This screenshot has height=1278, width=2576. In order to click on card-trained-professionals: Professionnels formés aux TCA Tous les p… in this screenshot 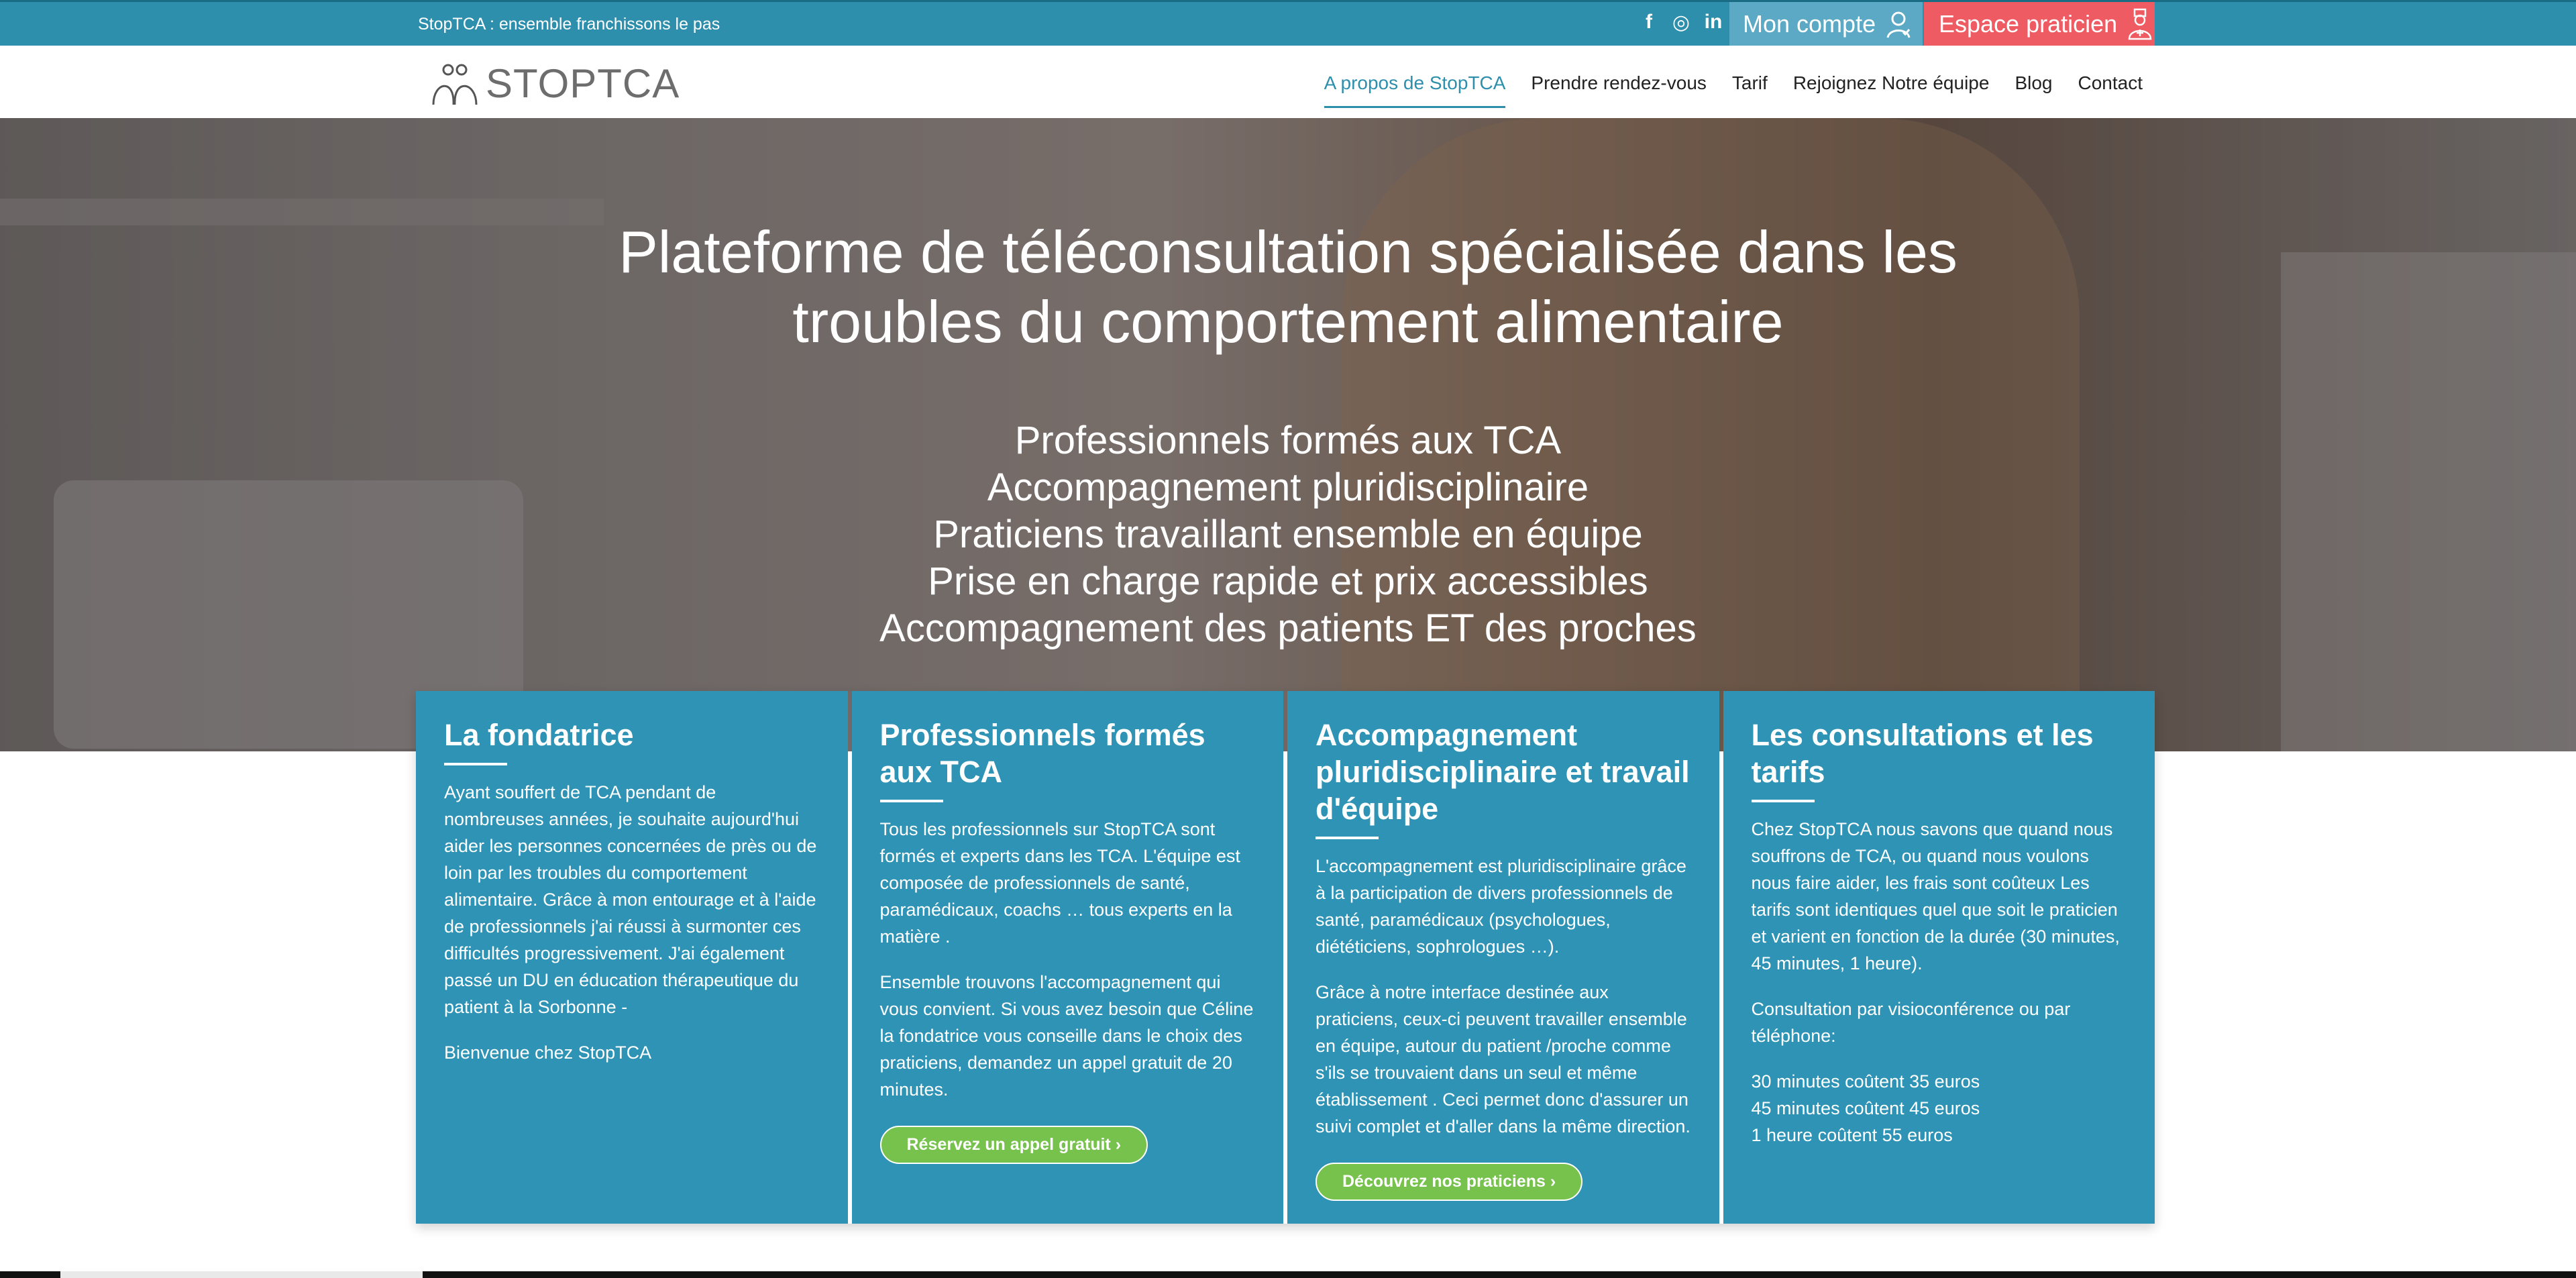, I will do `click(1067, 957)`.